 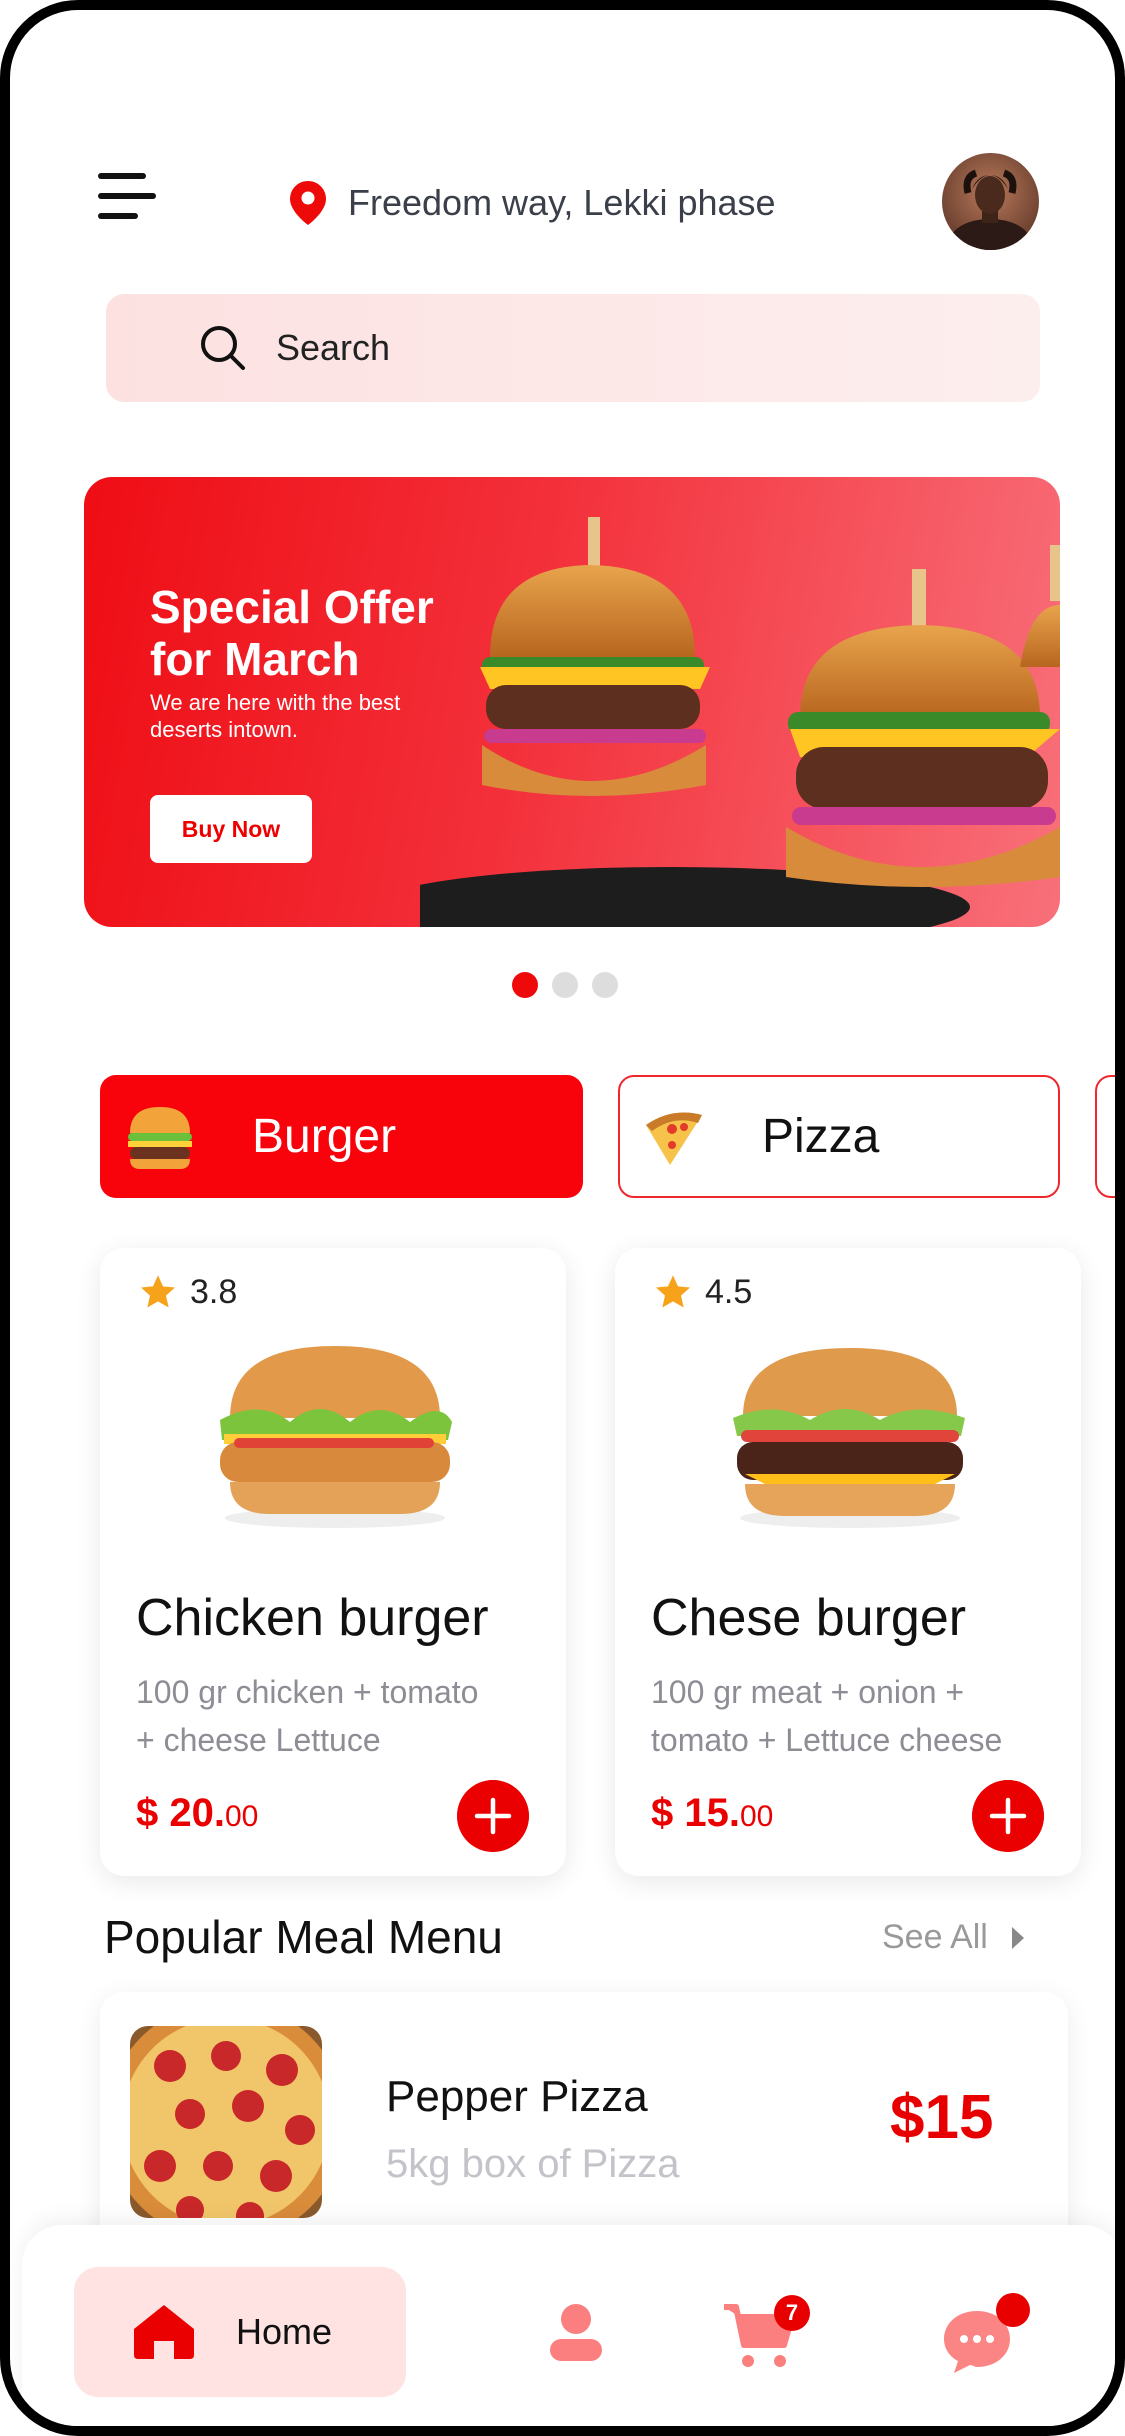 I want to click on chicken-burger-image, so click(x=336, y=1437).